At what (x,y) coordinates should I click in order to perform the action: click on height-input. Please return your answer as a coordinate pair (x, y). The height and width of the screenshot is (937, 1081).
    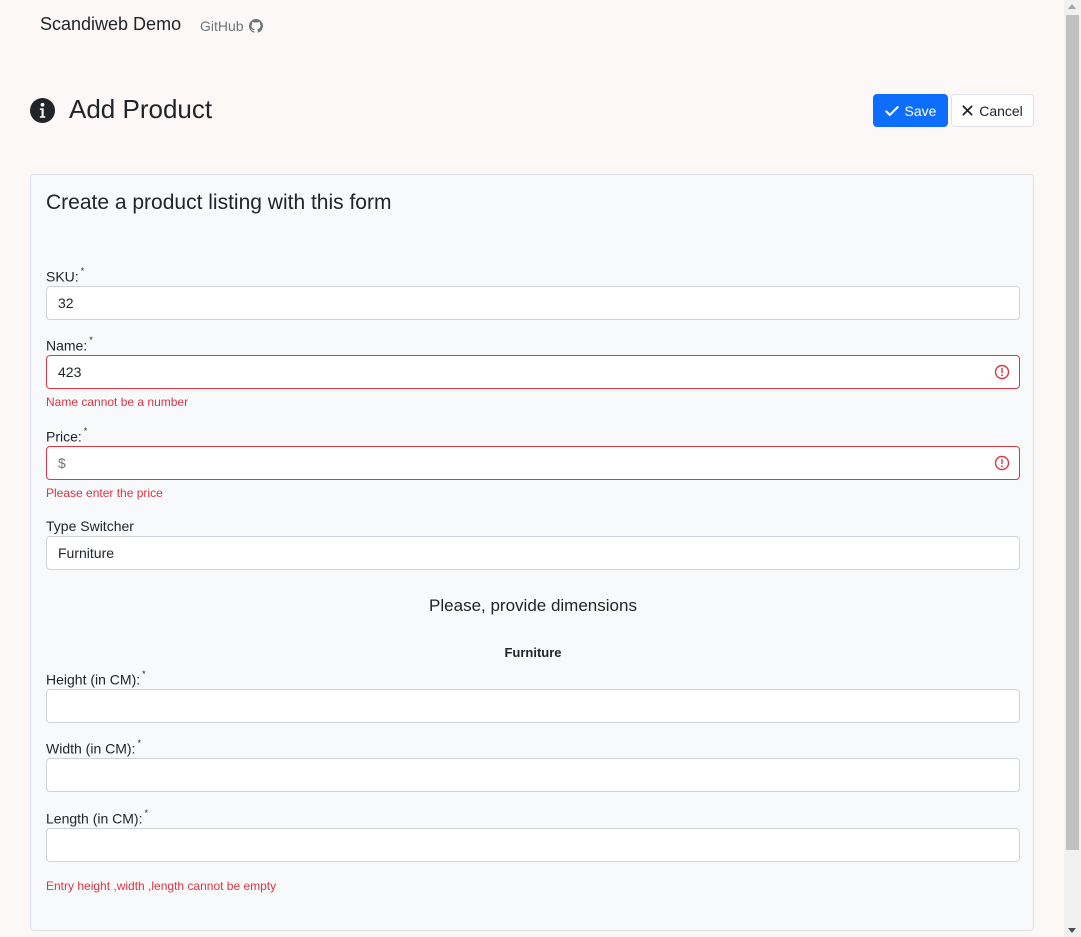
    Looking at the image, I should click on (533, 706).